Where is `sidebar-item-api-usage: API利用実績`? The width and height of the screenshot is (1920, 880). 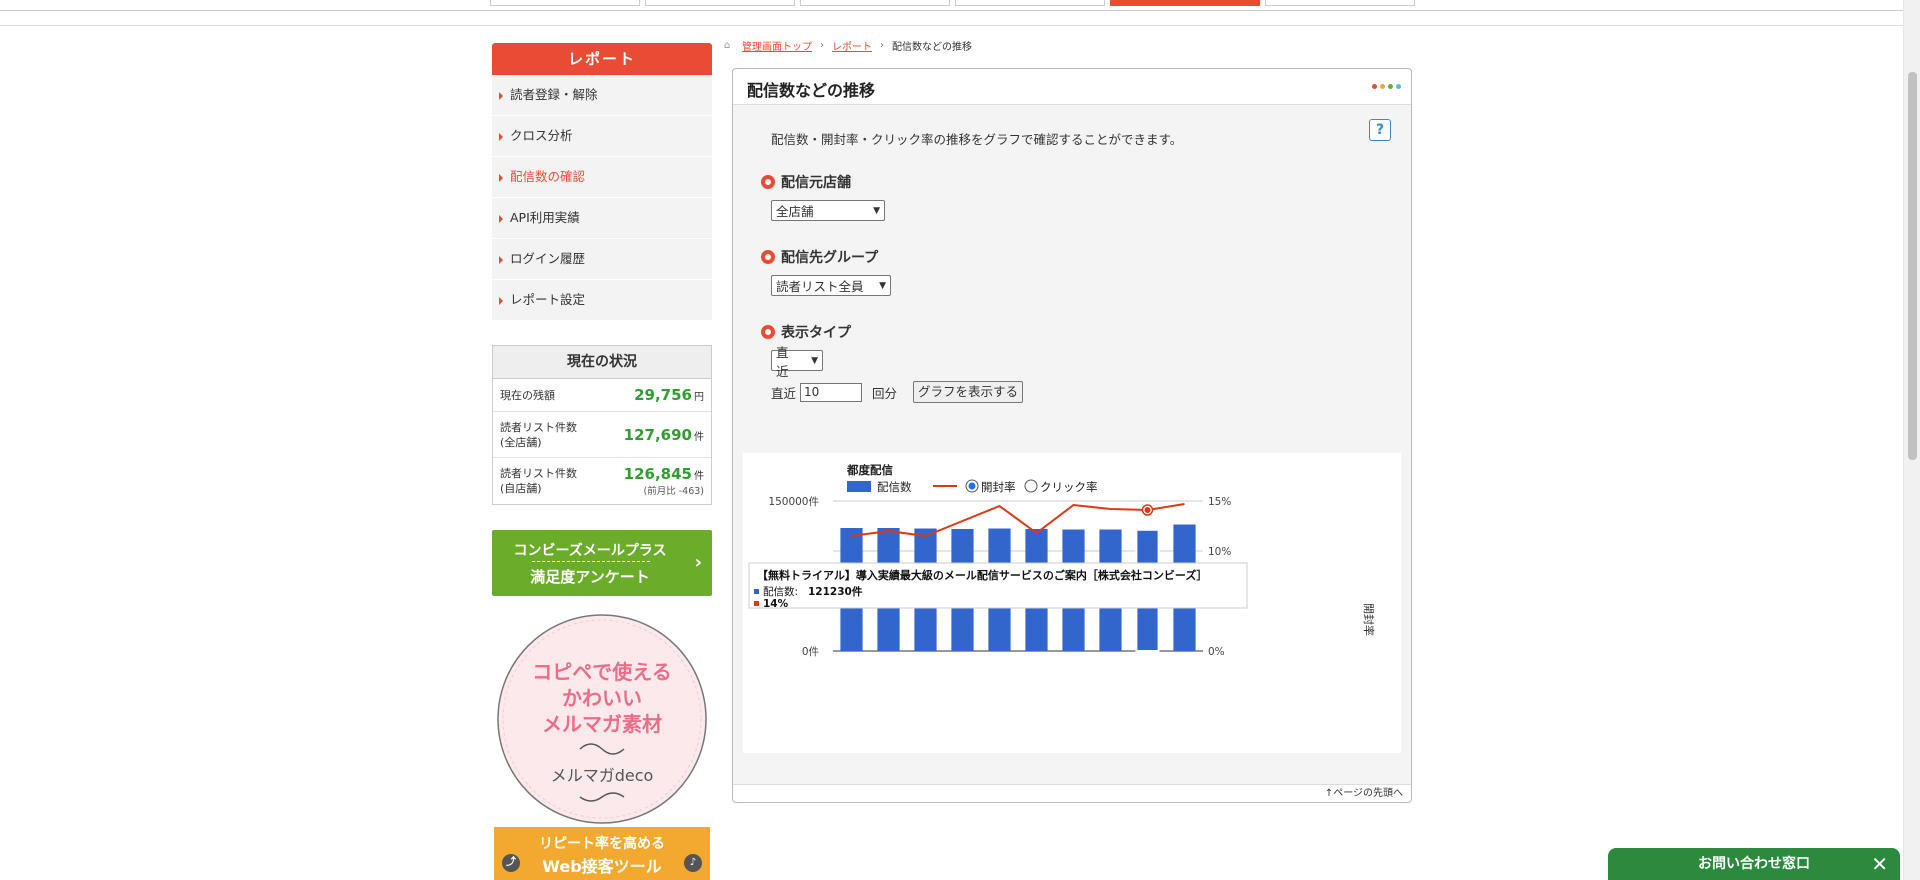 sidebar-item-api-usage: API利用実績 is located at coordinates (602, 218).